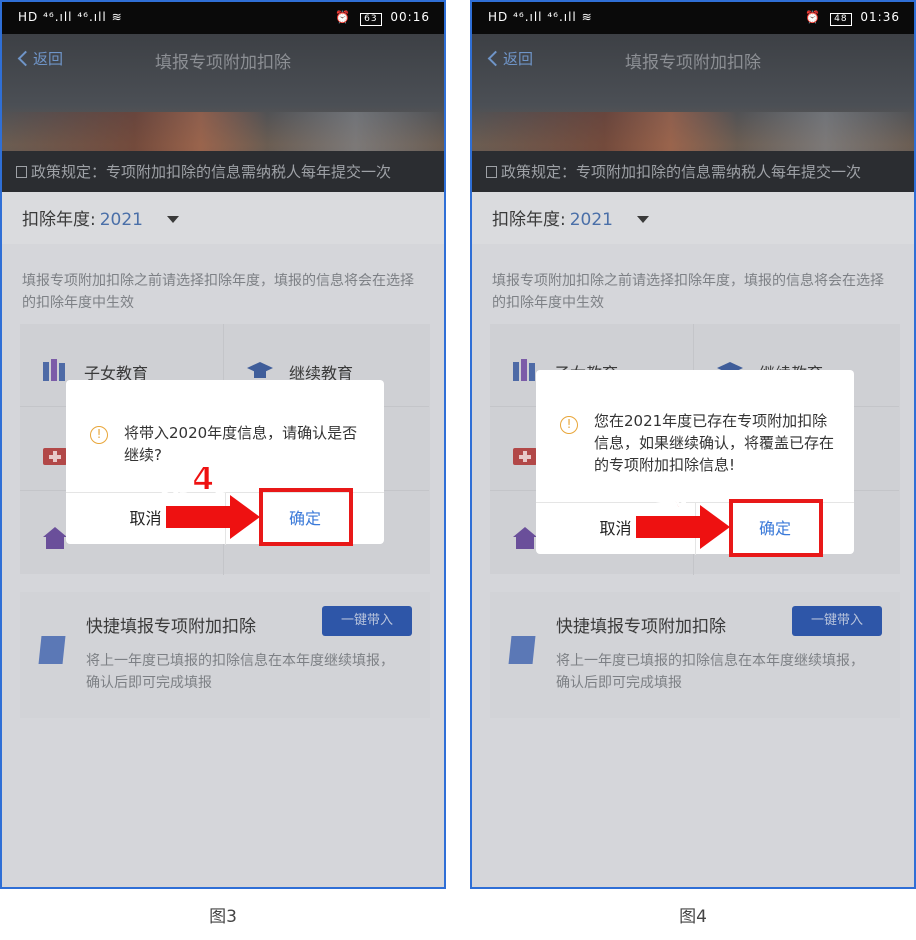 This screenshot has height=940, width=916. Describe the element at coordinates (693, 18) in the screenshot. I see `status-bar: HD ⁴⁶.ıll ⁴⁶.ıll ≋ ⏰ 48 01:36` at that location.